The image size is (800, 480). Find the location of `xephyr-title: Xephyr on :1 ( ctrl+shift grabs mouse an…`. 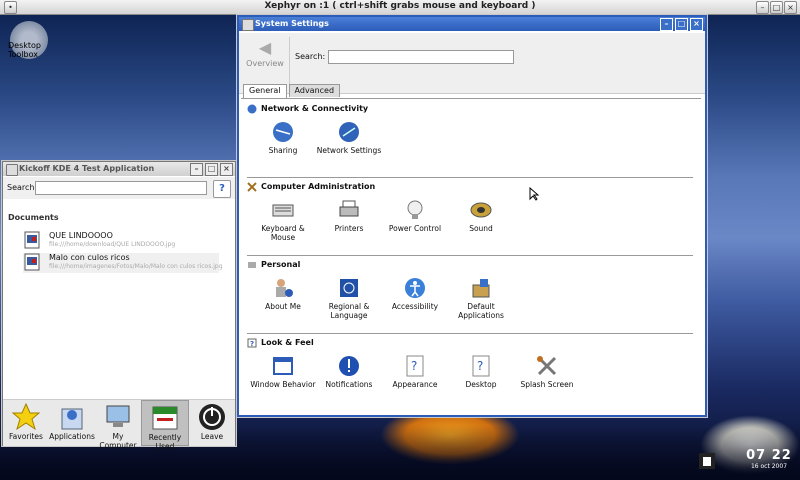

xephyr-title: Xephyr on :1 ( ctrl+shift grabs mouse an… is located at coordinates (400, 6).